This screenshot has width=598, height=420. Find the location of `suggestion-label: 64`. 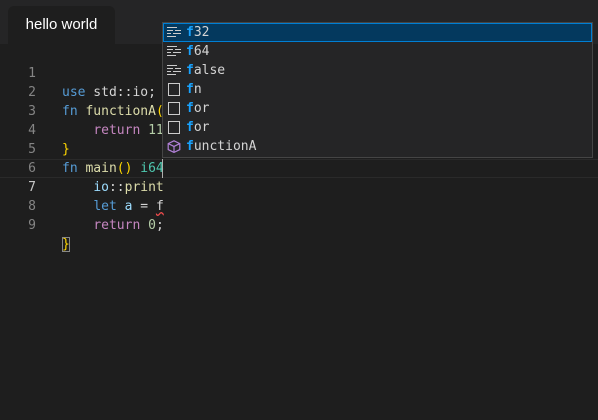

suggestion-label: 64 is located at coordinates (201, 51).